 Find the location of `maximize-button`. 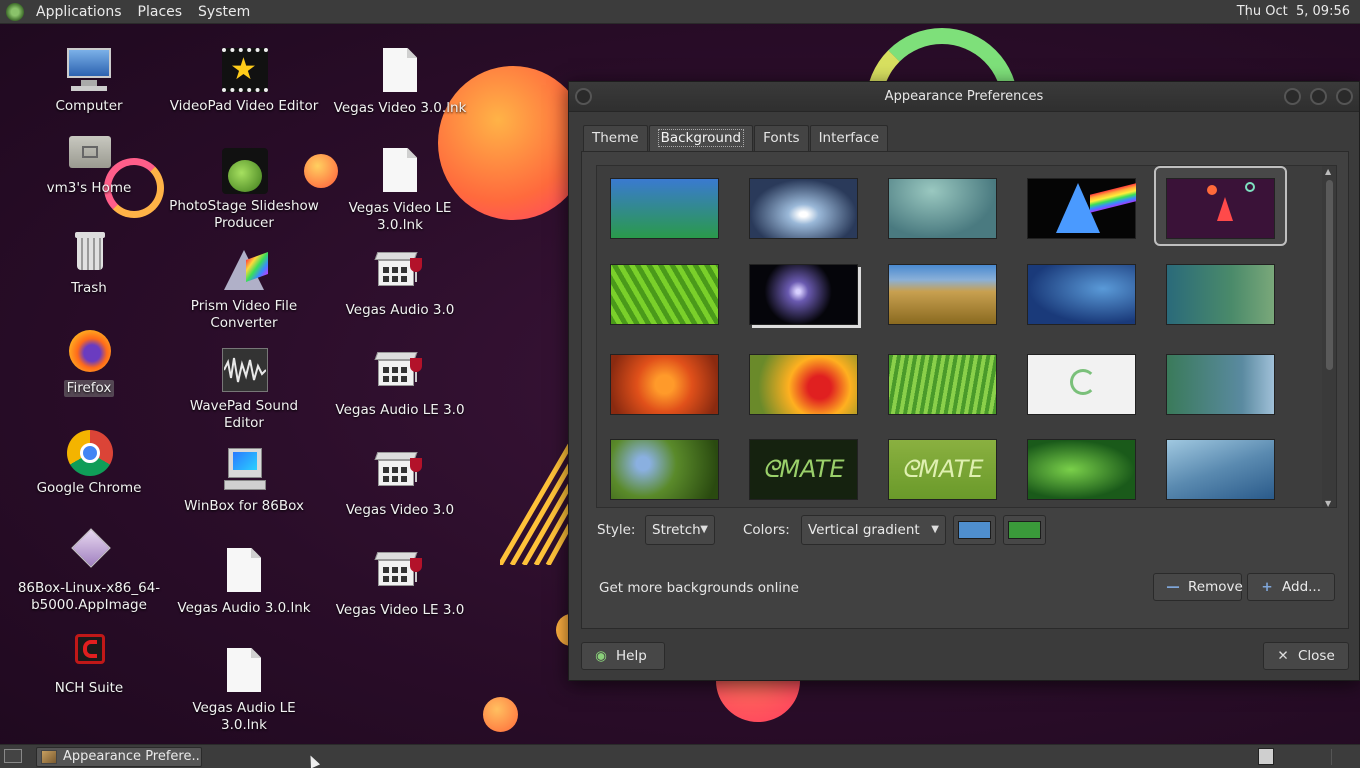

maximize-button is located at coordinates (1318, 96).